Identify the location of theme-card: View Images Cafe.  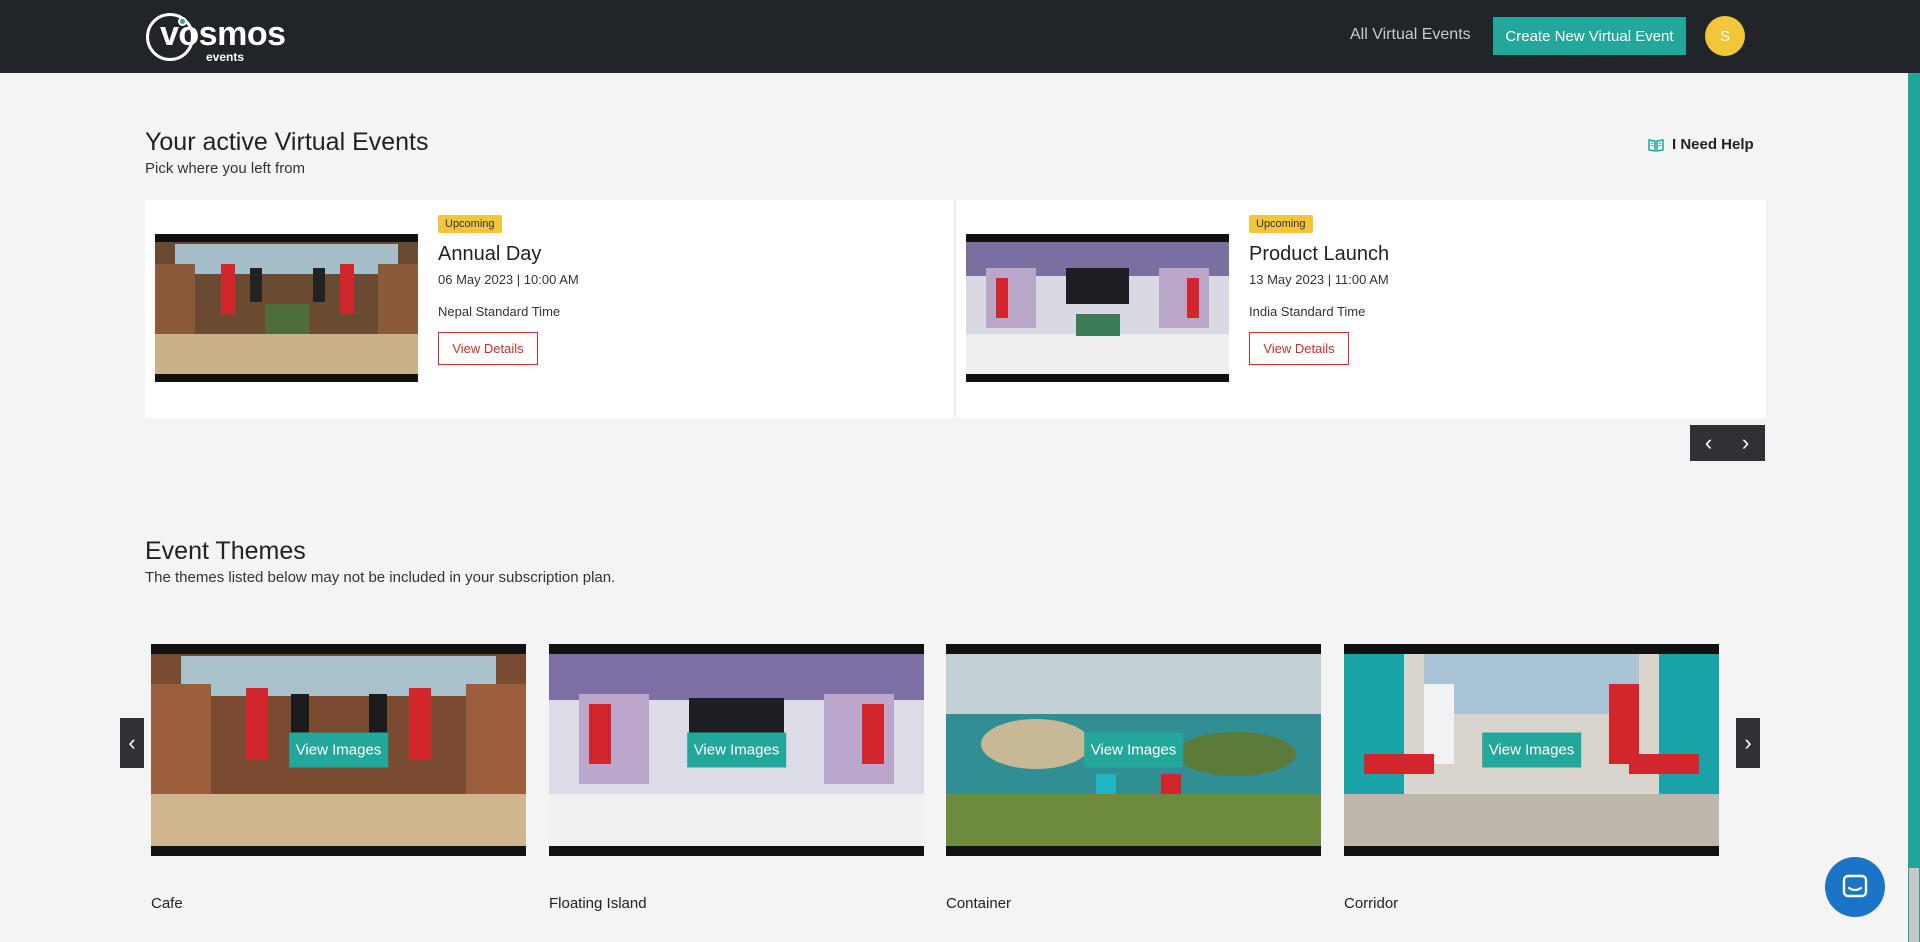
(338, 778).